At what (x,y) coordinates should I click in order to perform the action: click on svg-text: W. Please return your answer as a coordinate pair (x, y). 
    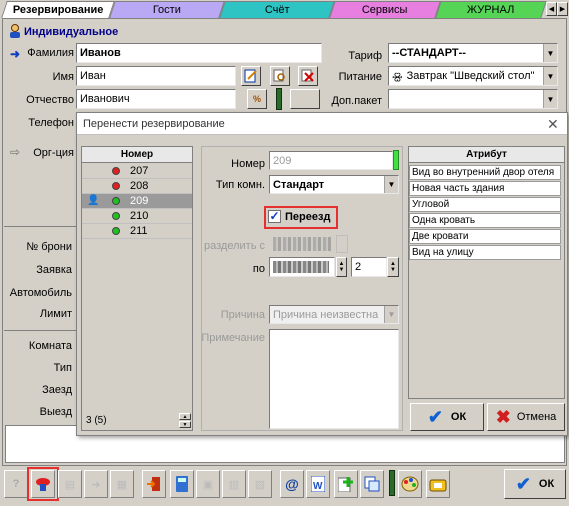
    Looking at the image, I should click on (318, 486).